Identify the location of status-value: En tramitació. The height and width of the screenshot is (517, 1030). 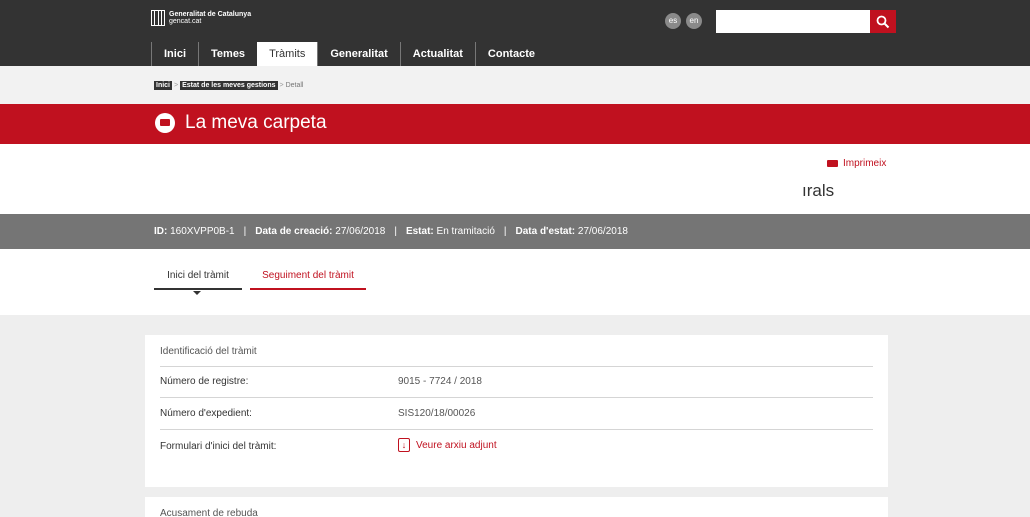
(465, 231).